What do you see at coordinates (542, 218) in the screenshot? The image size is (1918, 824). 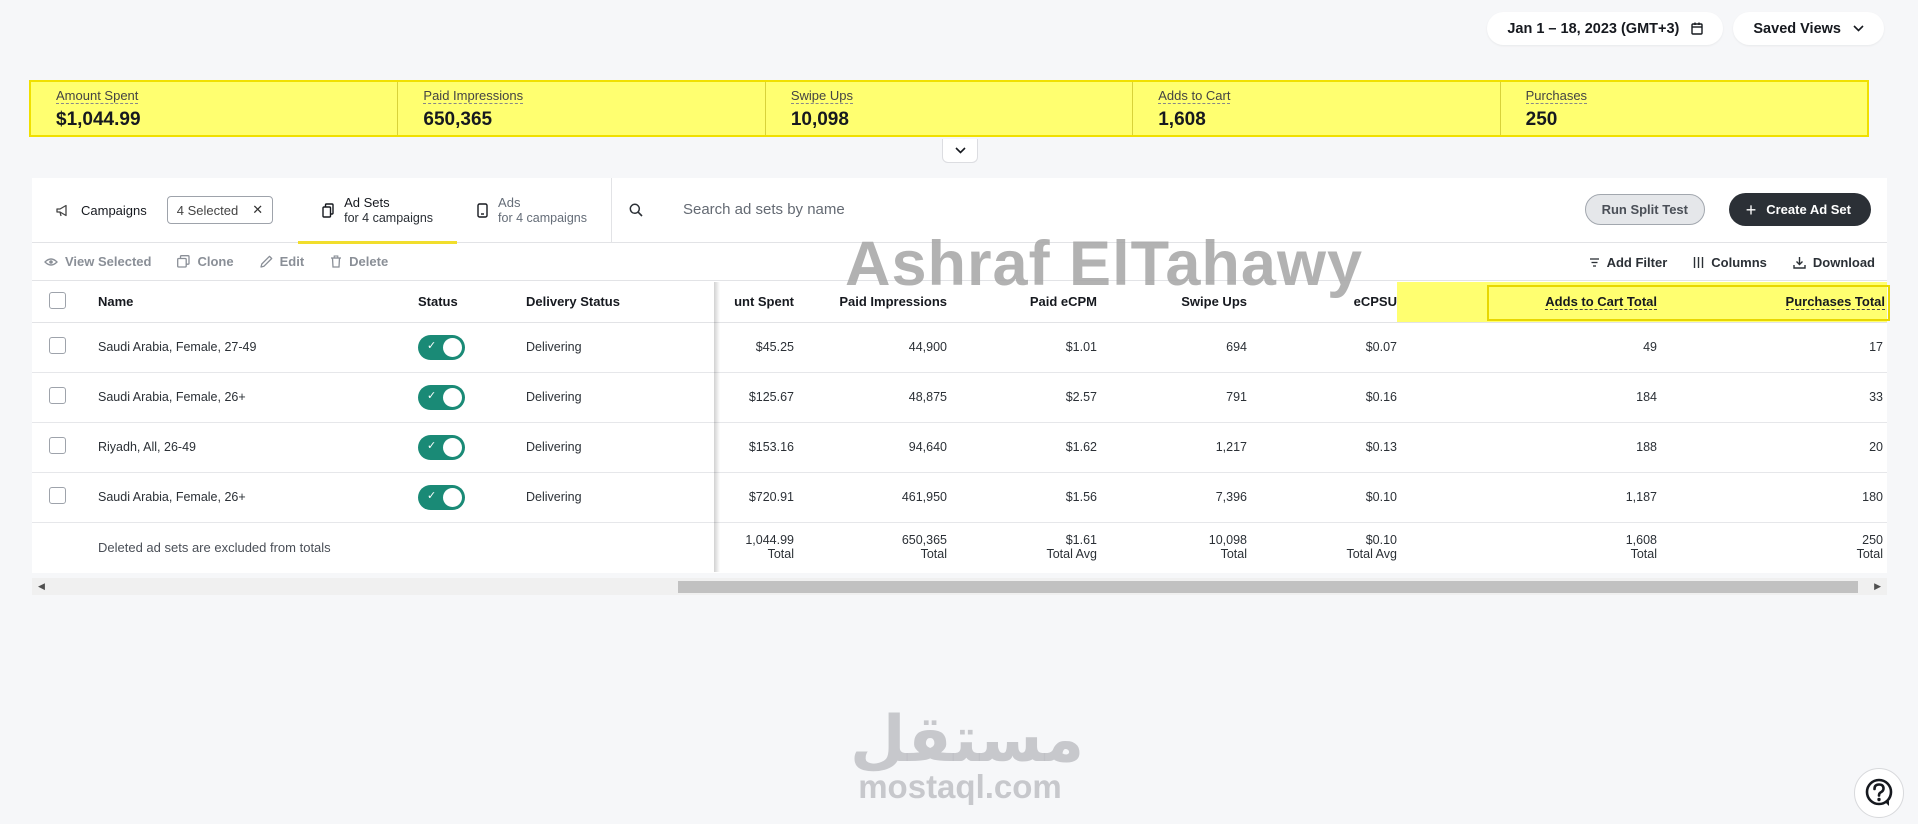 I see `tab-ads-subtitle: for 4 campaigns` at bounding box center [542, 218].